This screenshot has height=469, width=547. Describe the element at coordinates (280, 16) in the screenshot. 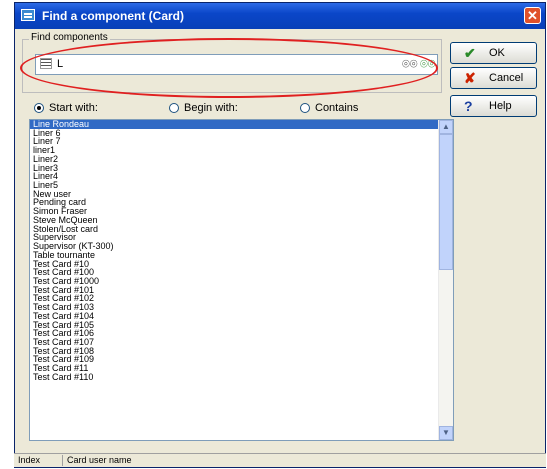

I see `title-bar: Find a component (Card) ✕` at that location.